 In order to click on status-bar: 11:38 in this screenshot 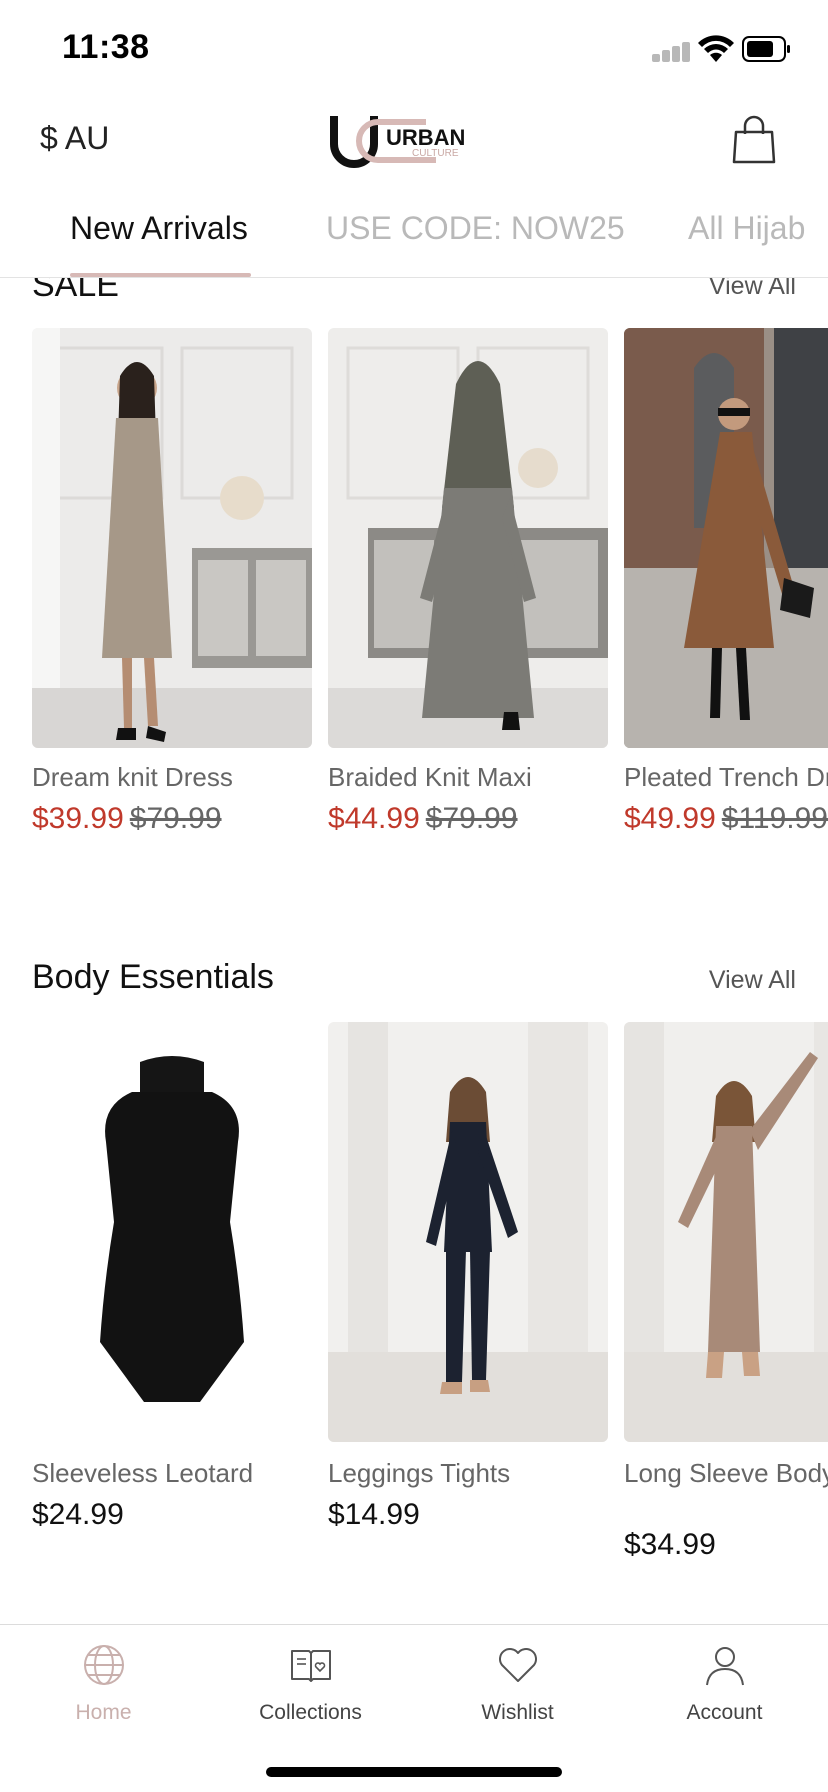, I will do `click(414, 48)`.